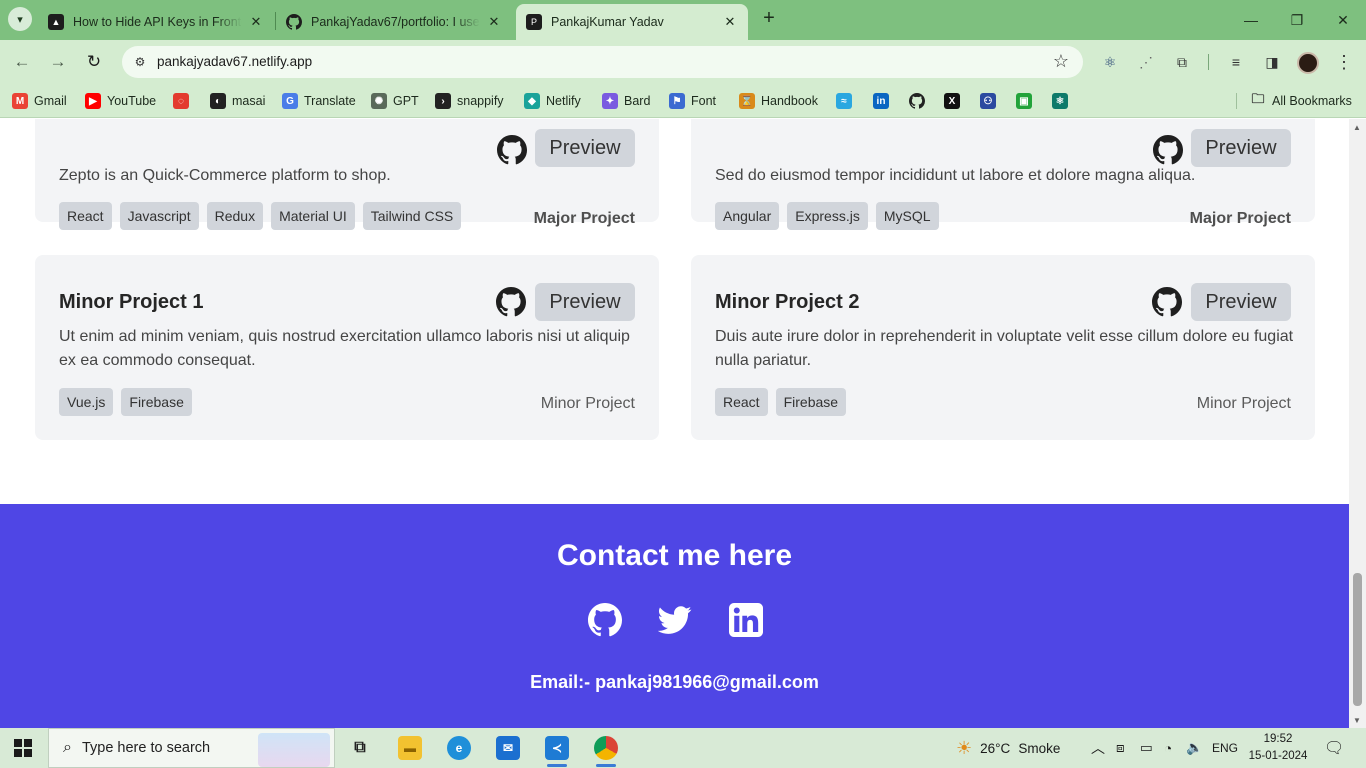 This screenshot has height=768, width=1366. Describe the element at coordinates (237, 101) in the screenshot. I see `bookmark-item: ◐ masai` at that location.